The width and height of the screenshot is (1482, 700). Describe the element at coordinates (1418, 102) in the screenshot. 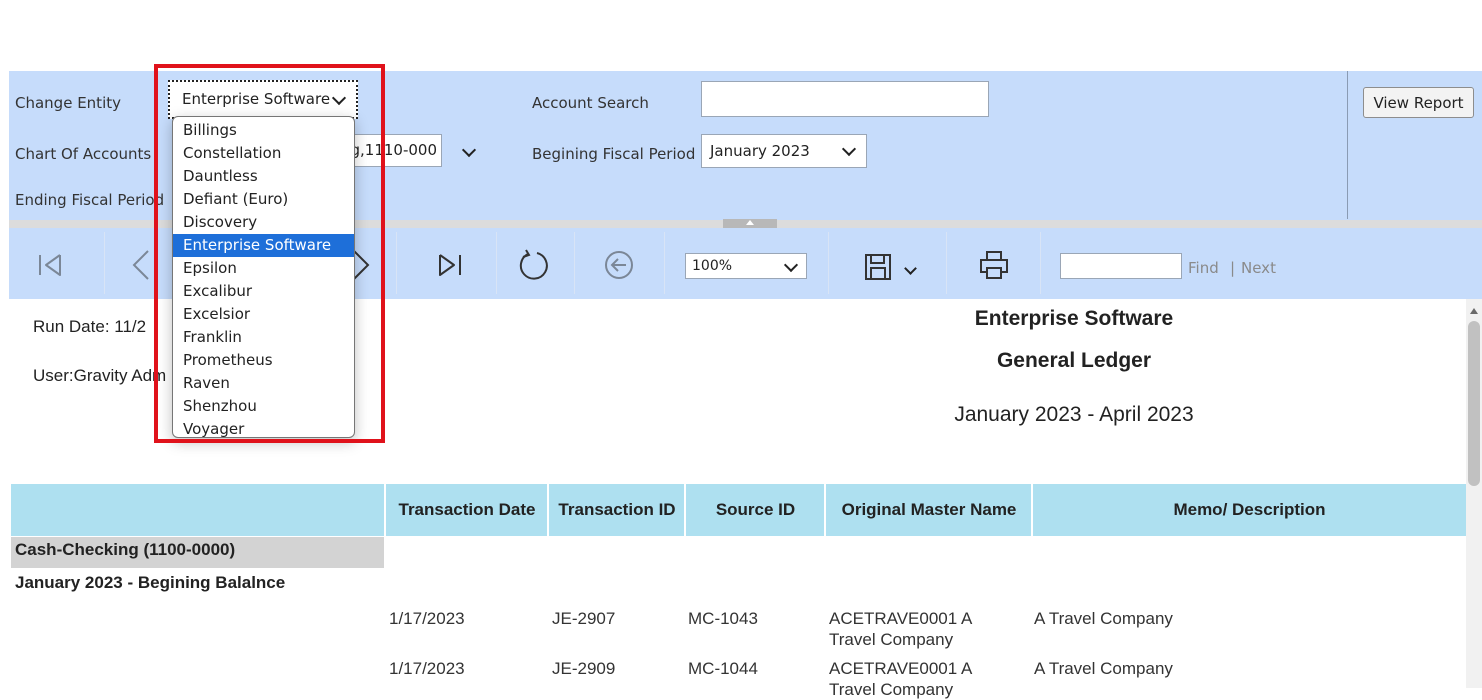

I see `view-report-button: View Report` at that location.